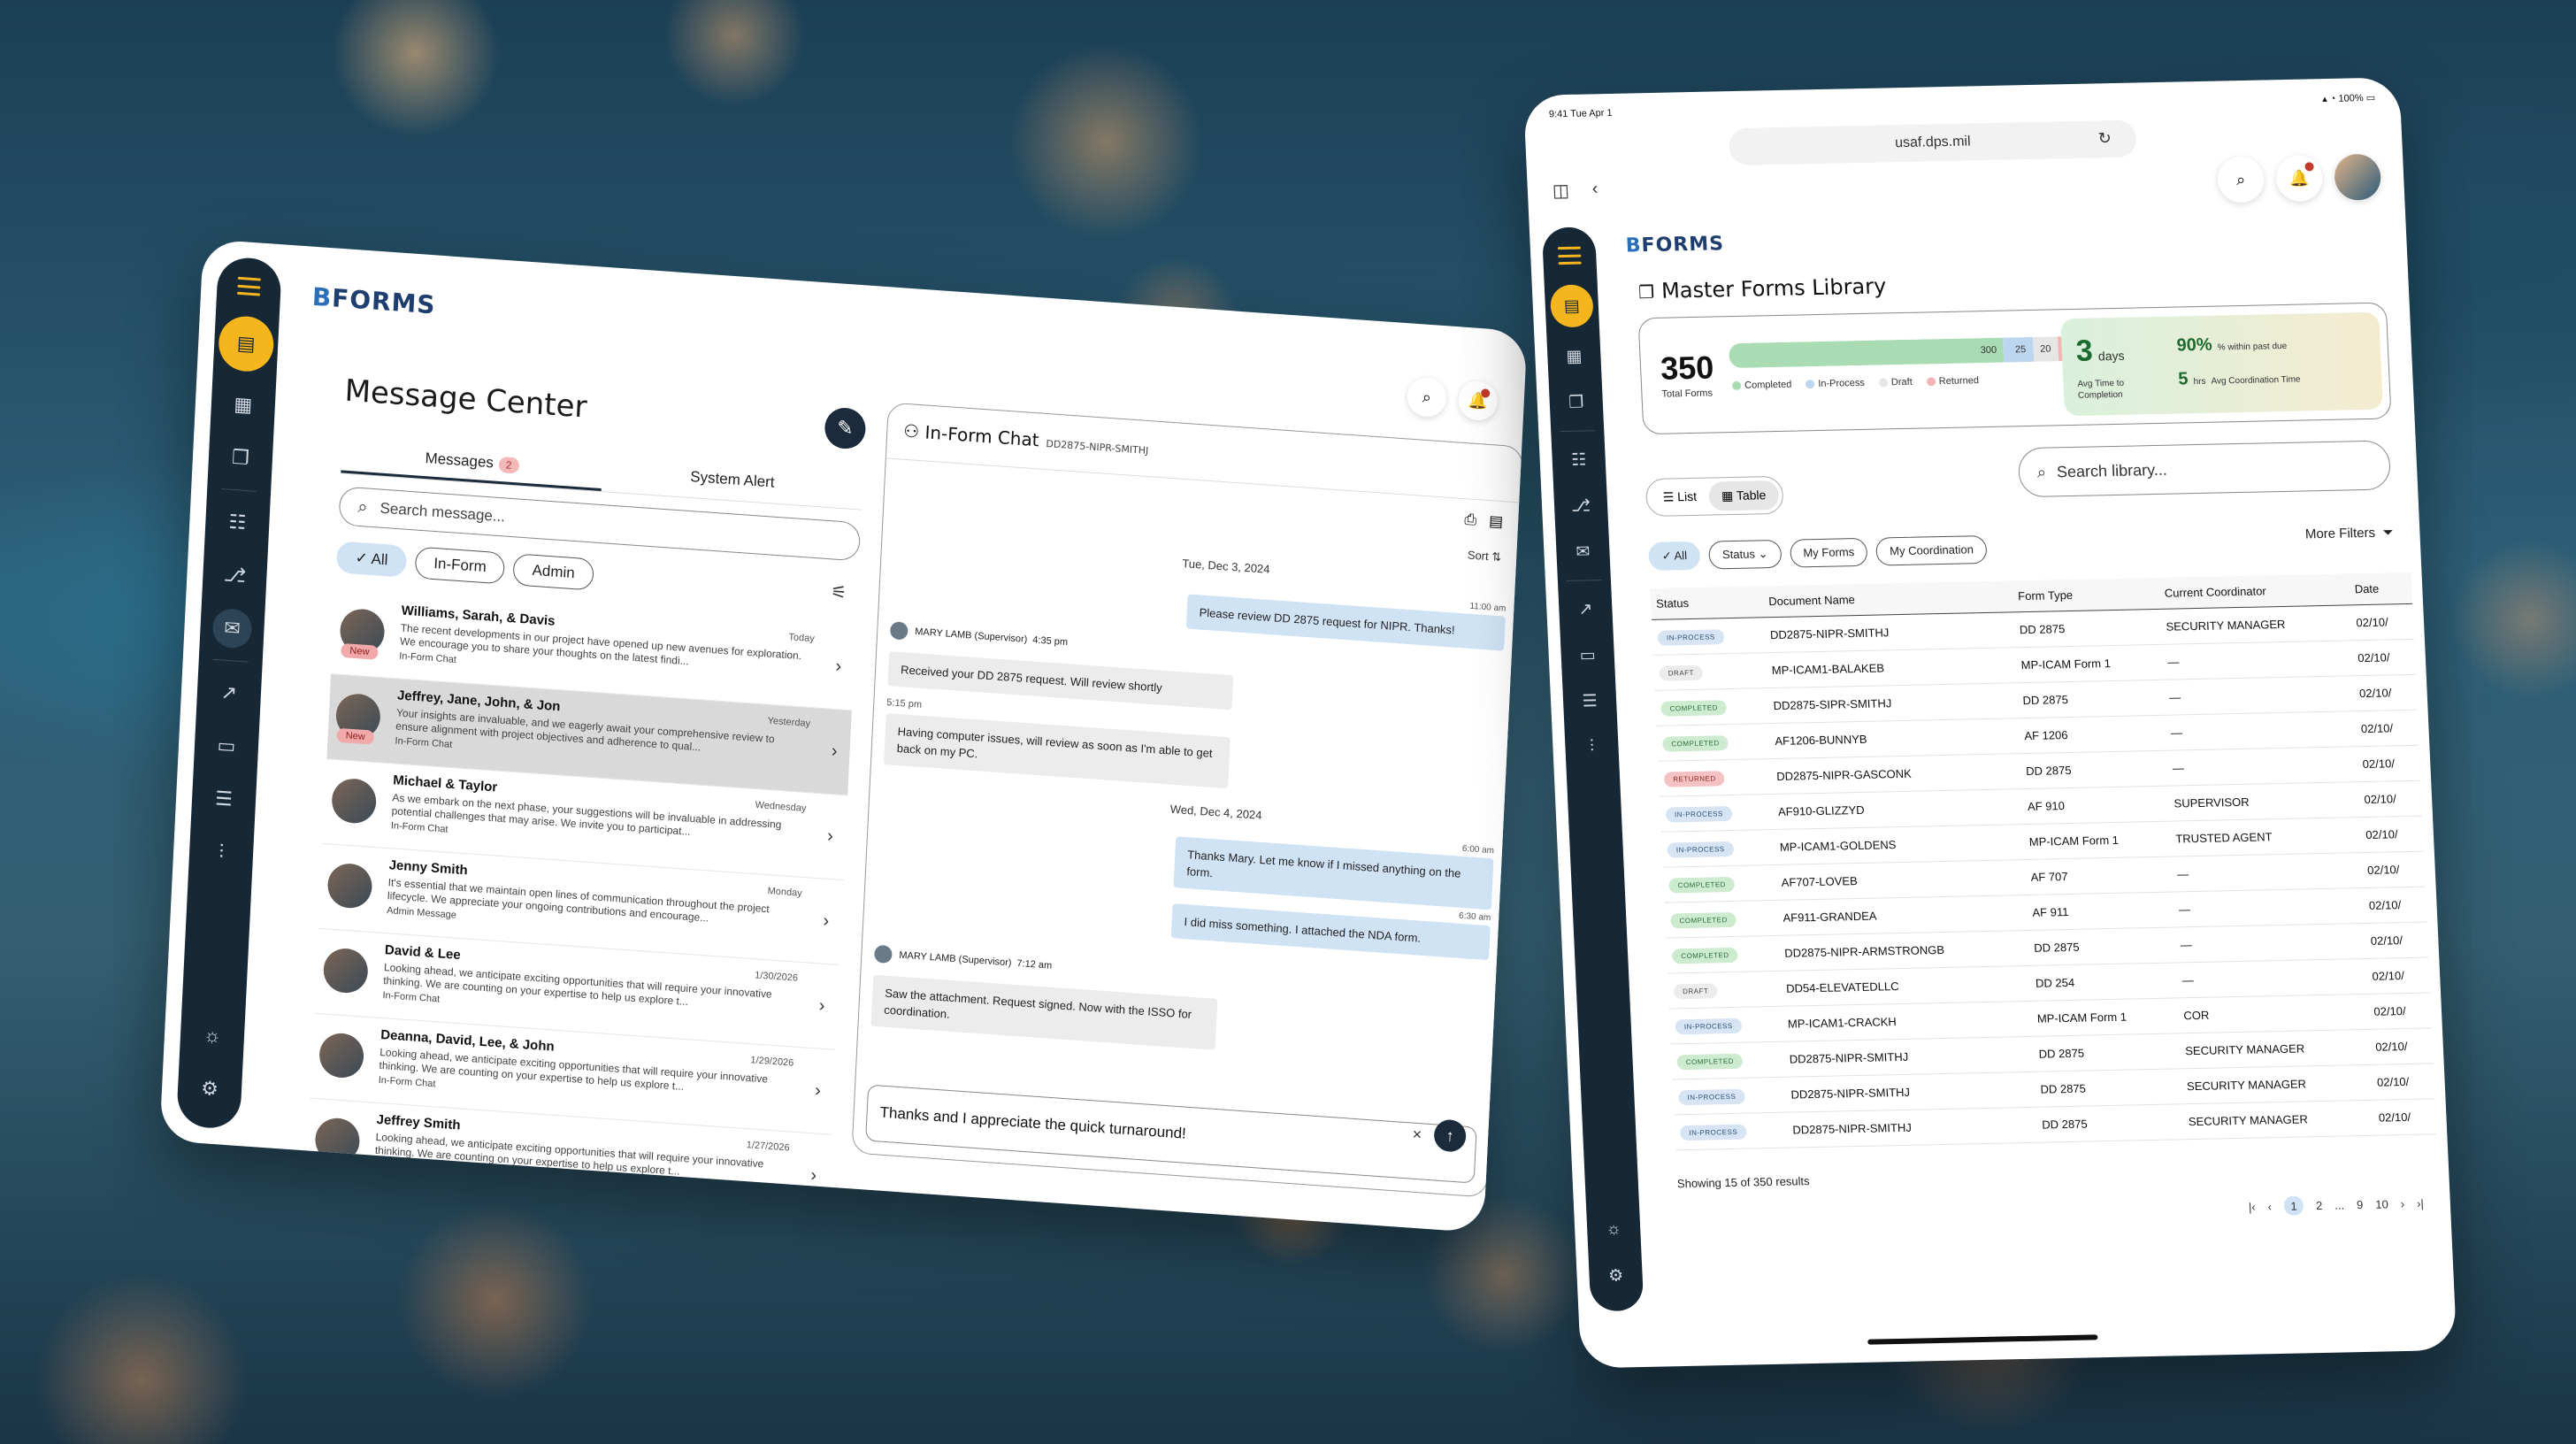 The width and height of the screenshot is (2576, 1444). What do you see at coordinates (2086, 595) in the screenshot?
I see `column-header: Form Type` at bounding box center [2086, 595].